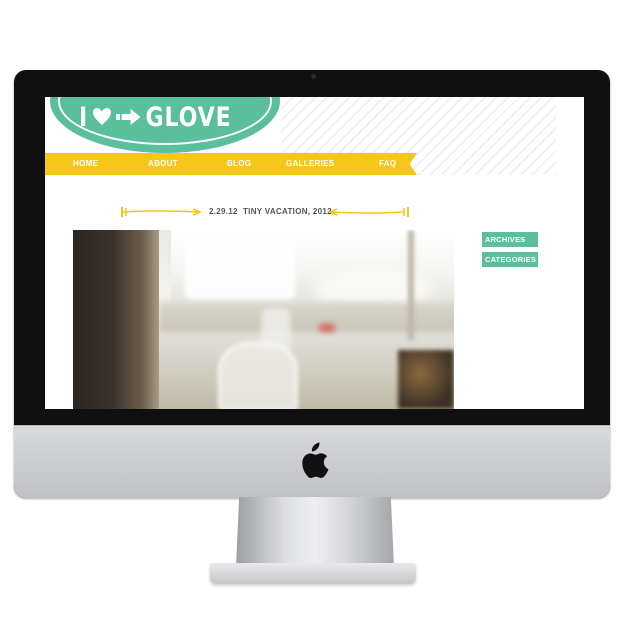 This screenshot has width=630, height=630. What do you see at coordinates (313, 573) in the screenshot?
I see `imac-stand-base` at bounding box center [313, 573].